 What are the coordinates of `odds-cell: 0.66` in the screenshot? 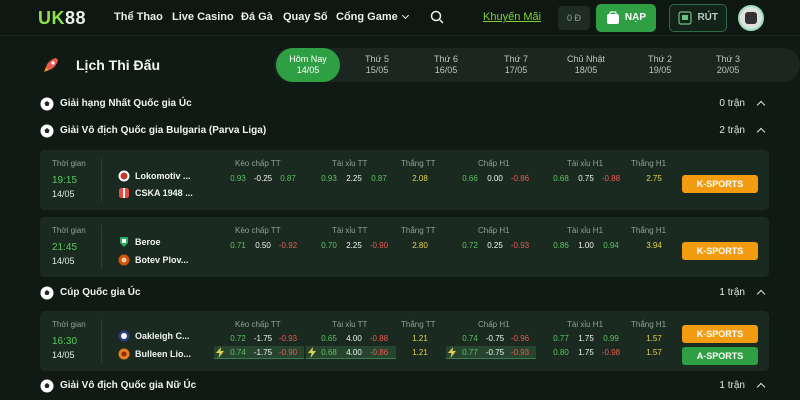 It's located at (470, 178).